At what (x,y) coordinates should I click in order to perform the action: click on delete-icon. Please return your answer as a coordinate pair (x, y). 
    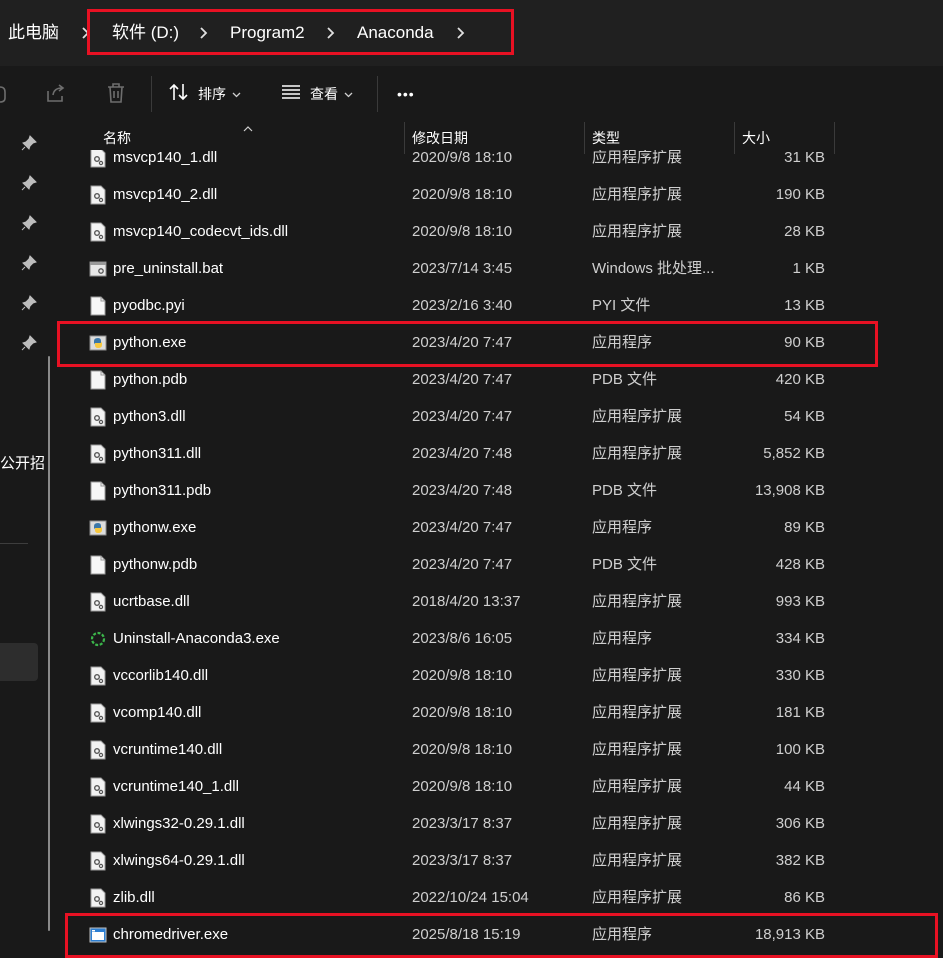
    Looking at the image, I should click on (116, 95).